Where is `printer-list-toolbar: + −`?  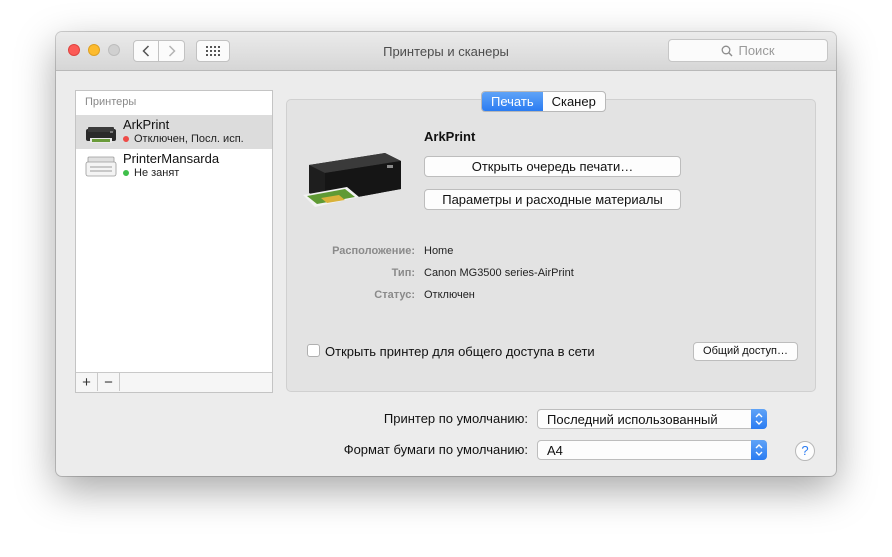
printer-list-toolbar: + − is located at coordinates (174, 382).